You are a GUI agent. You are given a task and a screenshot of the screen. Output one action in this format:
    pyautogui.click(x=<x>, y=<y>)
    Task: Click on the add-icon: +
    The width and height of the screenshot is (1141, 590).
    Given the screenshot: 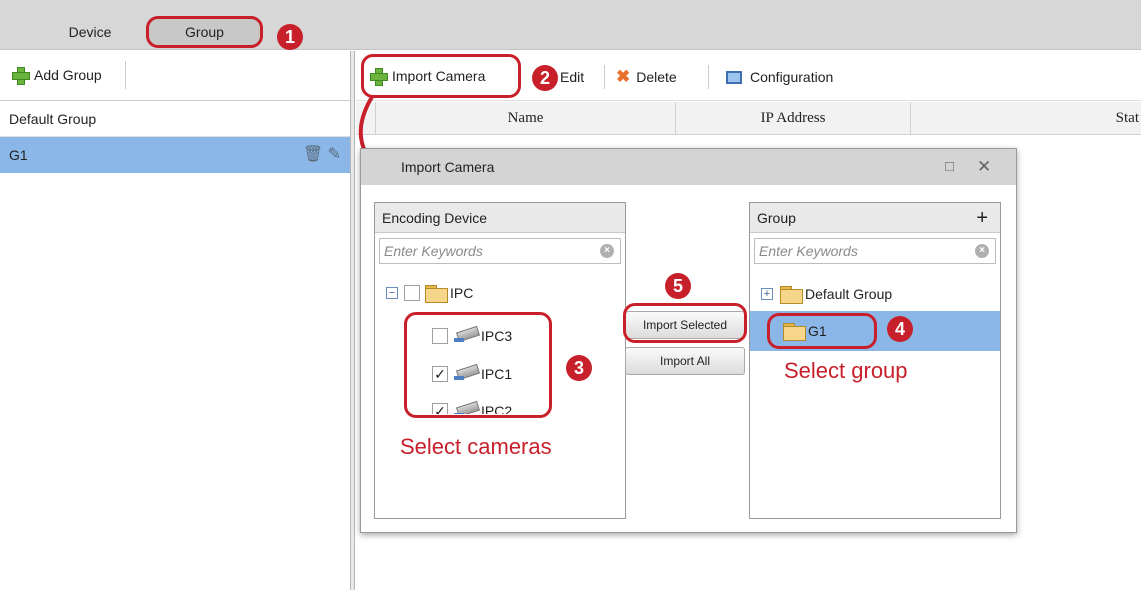 What is the action you would take?
    pyautogui.click(x=982, y=218)
    